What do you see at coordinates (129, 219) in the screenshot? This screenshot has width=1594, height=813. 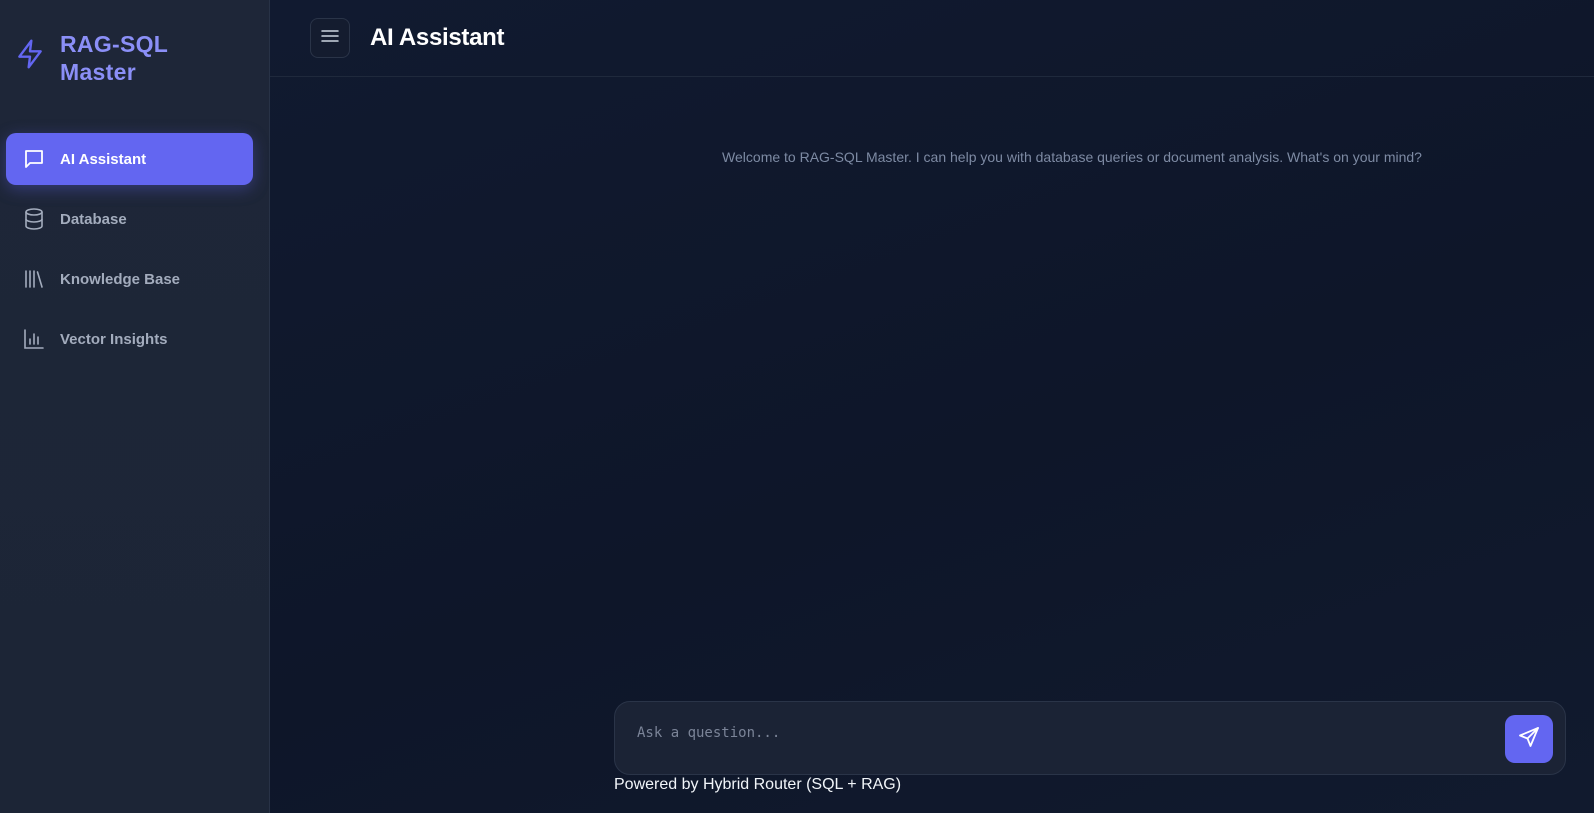 I see `sidebar-item-database: Database` at bounding box center [129, 219].